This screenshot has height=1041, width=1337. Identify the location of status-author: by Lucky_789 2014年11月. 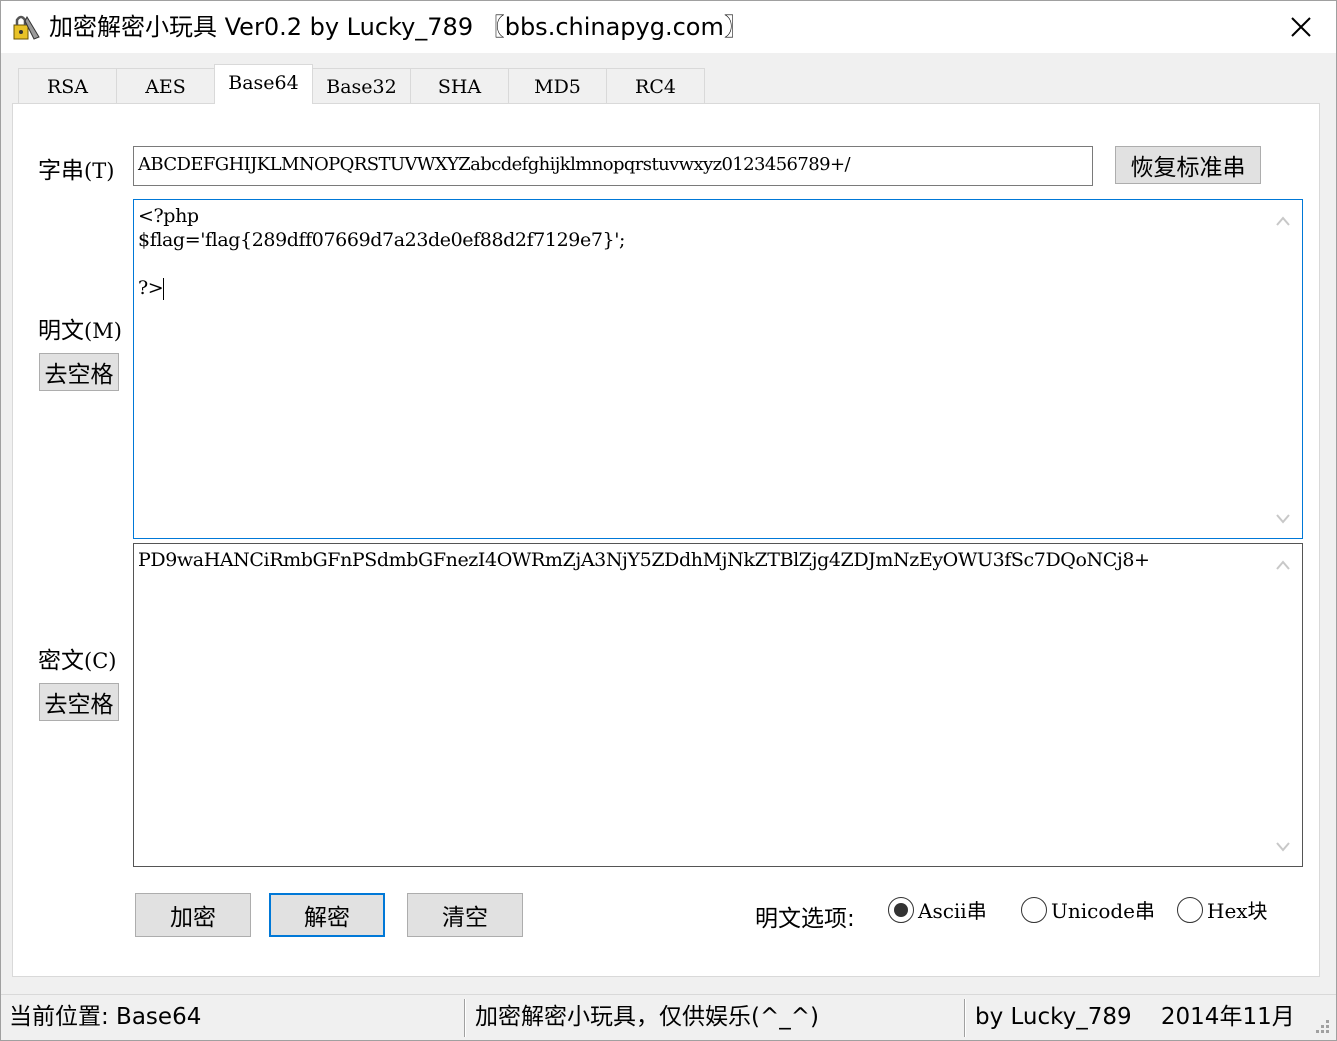
(1135, 1017).